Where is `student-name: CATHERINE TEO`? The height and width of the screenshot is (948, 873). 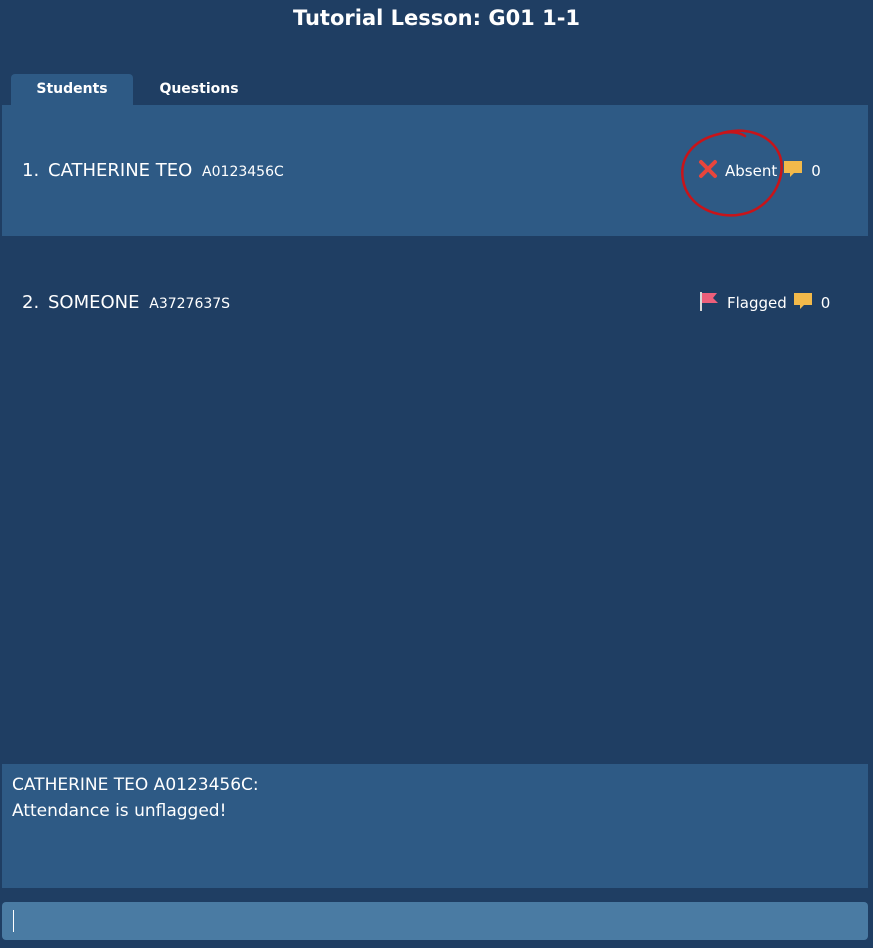
student-name: CATHERINE TEO is located at coordinates (120, 170).